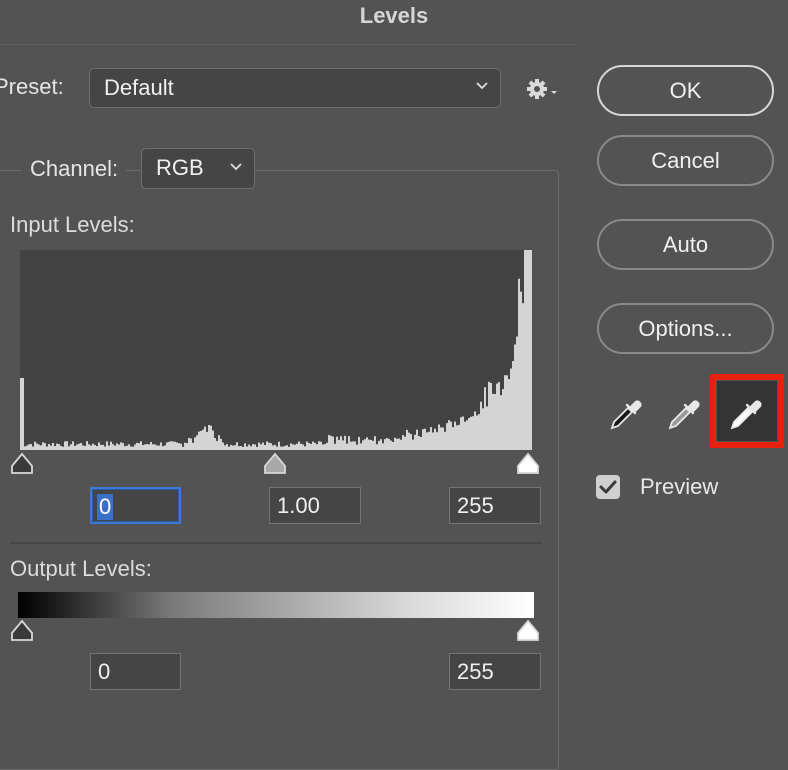 The height and width of the screenshot is (770, 788). What do you see at coordinates (32, 86) in the screenshot?
I see `preset-label: Preset:` at bounding box center [32, 86].